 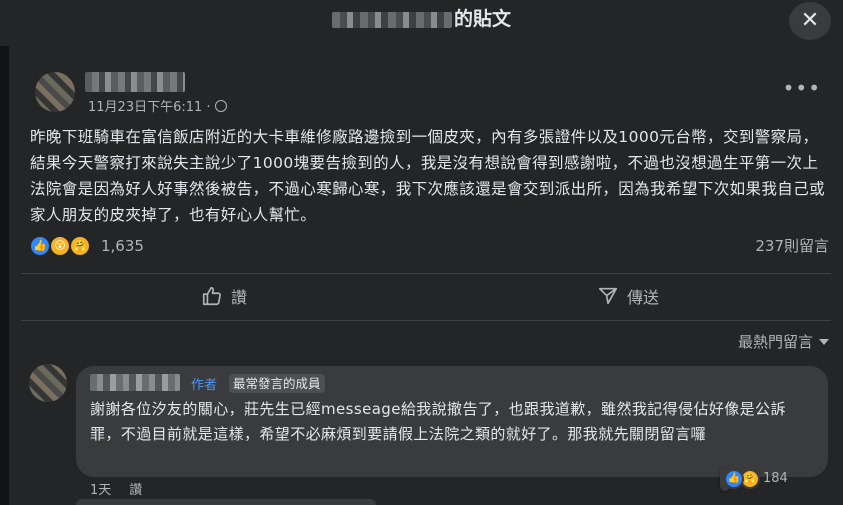 I want to click on comment-meta: 1天 讚, so click(x=125, y=488).